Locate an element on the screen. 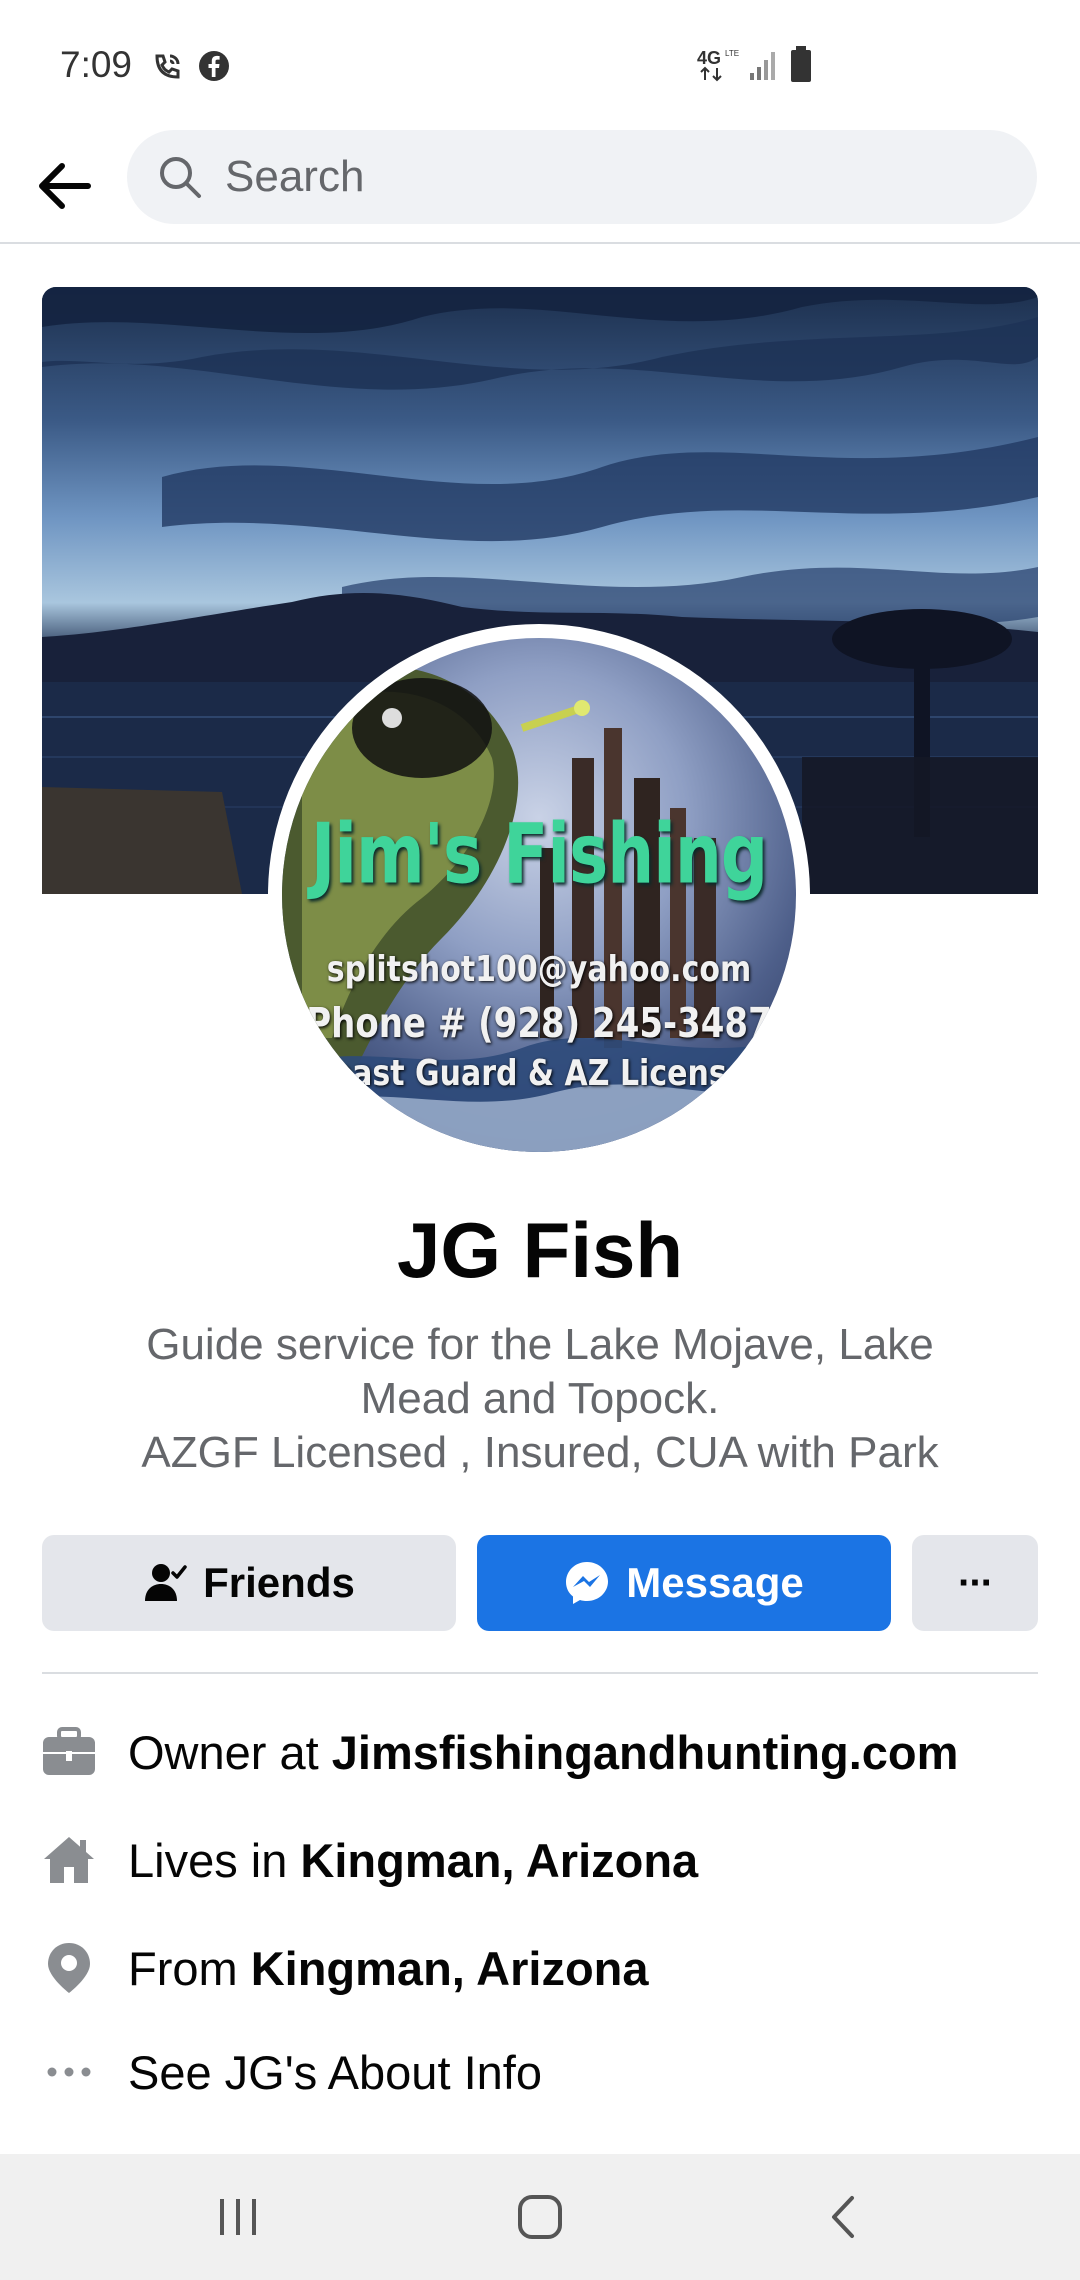 This screenshot has height=2280, width=1080. search-bar is located at coordinates (582, 177).